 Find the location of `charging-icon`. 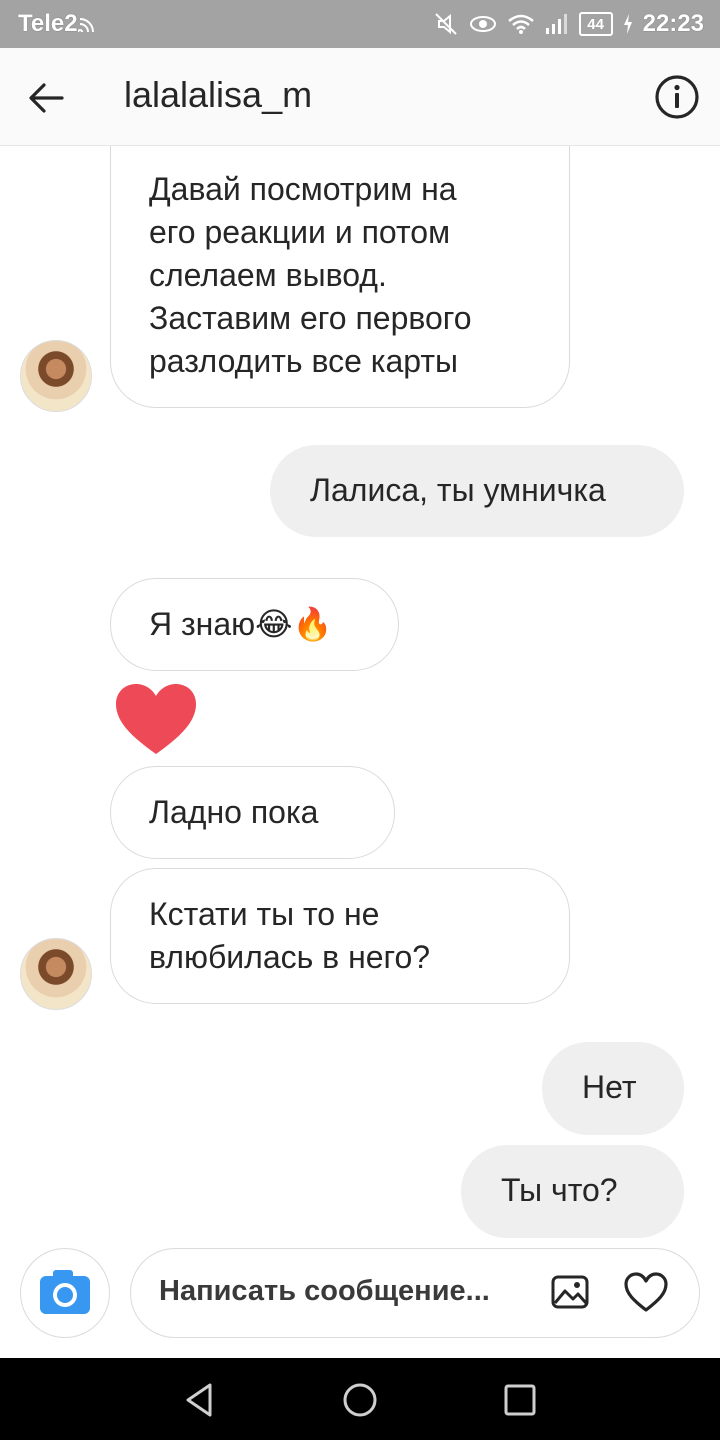

charging-icon is located at coordinates (627, 24).